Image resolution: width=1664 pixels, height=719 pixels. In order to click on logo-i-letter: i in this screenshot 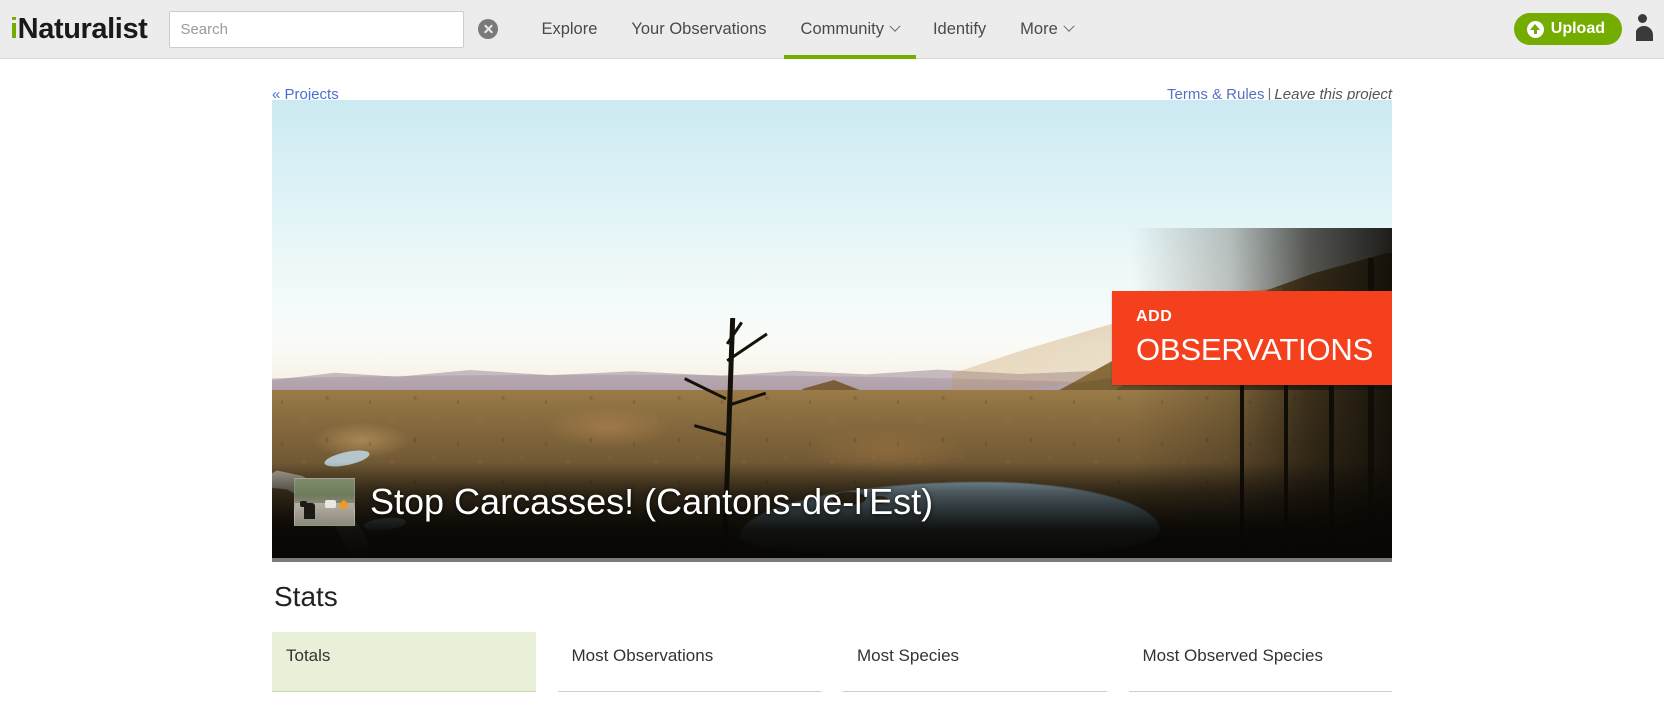, I will do `click(14, 28)`.